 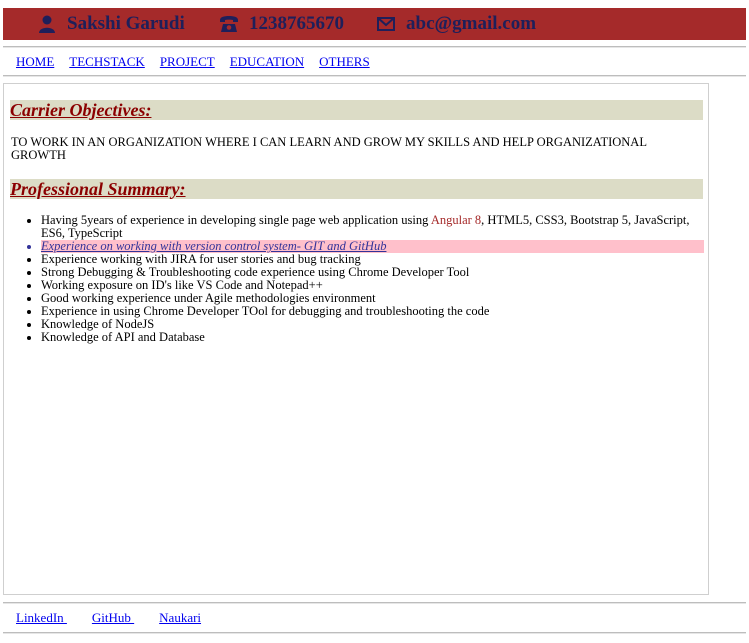 What do you see at coordinates (372, 337) in the screenshot?
I see `list-item: Knowledge of API and Database` at bounding box center [372, 337].